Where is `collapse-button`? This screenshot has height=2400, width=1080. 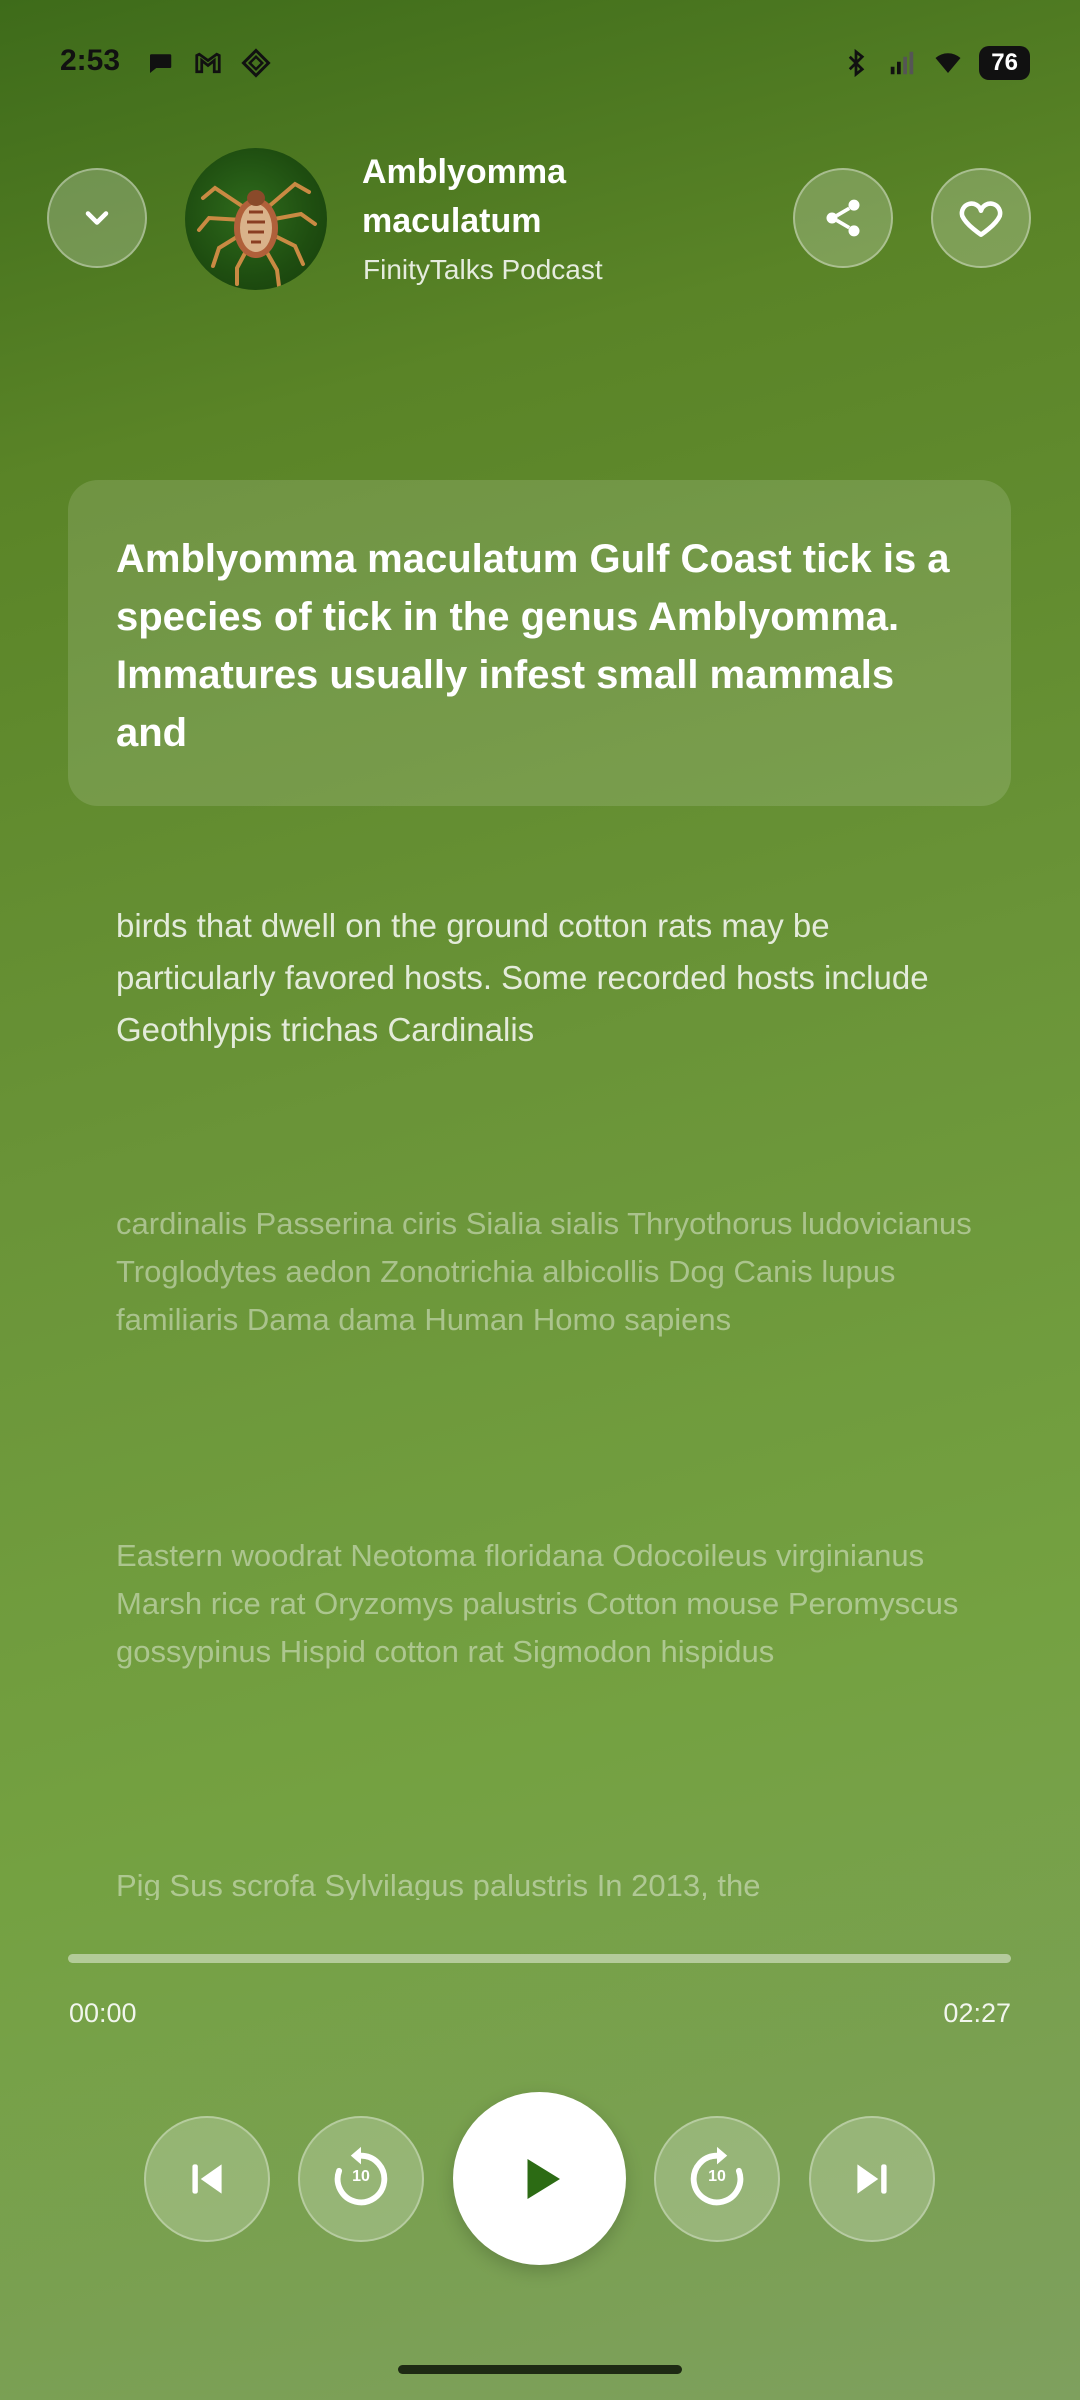 collapse-button is located at coordinates (97, 218).